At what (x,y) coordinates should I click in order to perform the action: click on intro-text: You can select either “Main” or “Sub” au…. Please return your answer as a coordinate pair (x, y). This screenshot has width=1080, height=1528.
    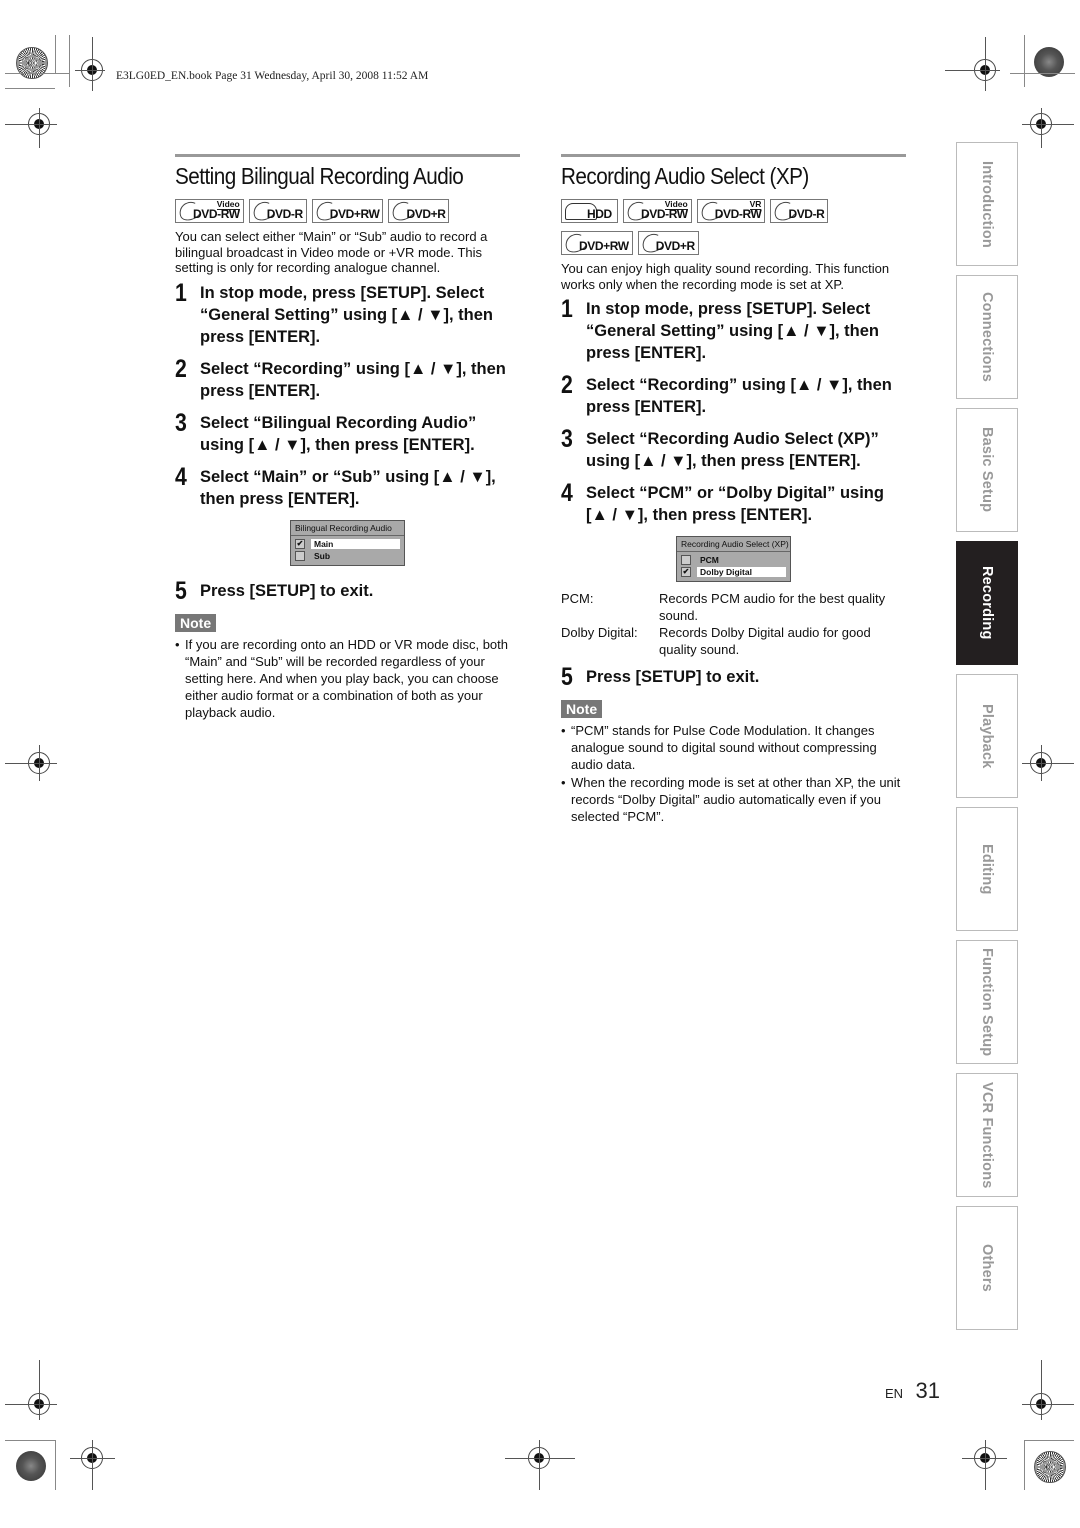
    Looking at the image, I should click on (331, 252).